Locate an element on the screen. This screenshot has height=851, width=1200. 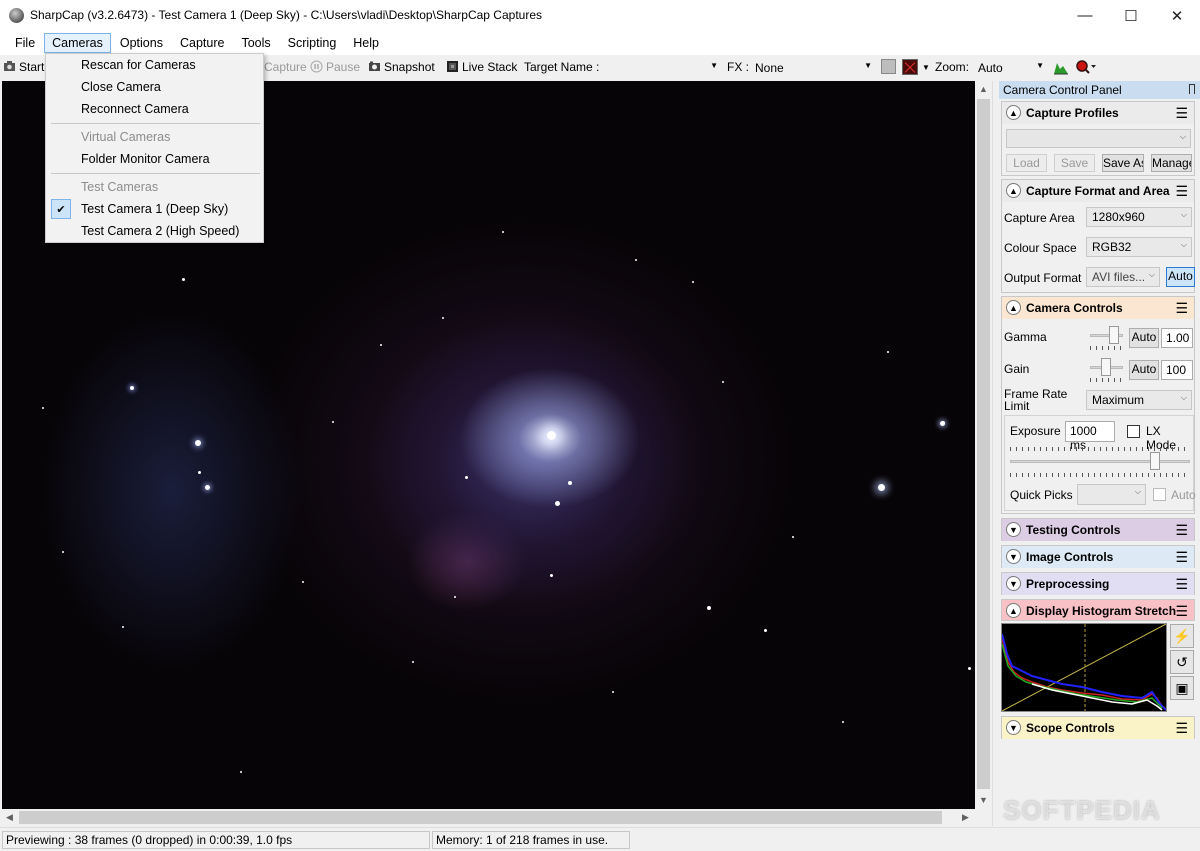
scroll-left-icon: ◀ is located at coordinates (9, 817).